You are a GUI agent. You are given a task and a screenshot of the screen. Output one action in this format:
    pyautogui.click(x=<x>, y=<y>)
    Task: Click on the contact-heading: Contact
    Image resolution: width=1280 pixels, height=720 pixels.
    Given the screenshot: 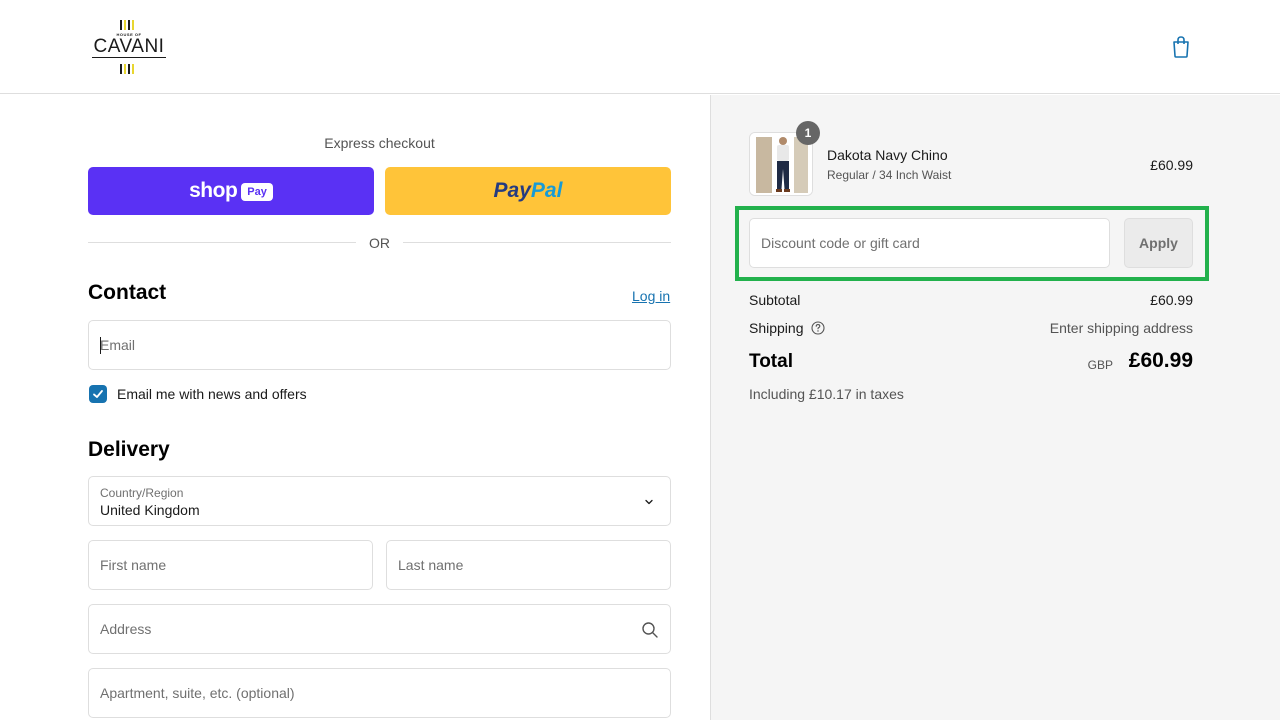 What is the action you would take?
    pyautogui.click(x=127, y=292)
    